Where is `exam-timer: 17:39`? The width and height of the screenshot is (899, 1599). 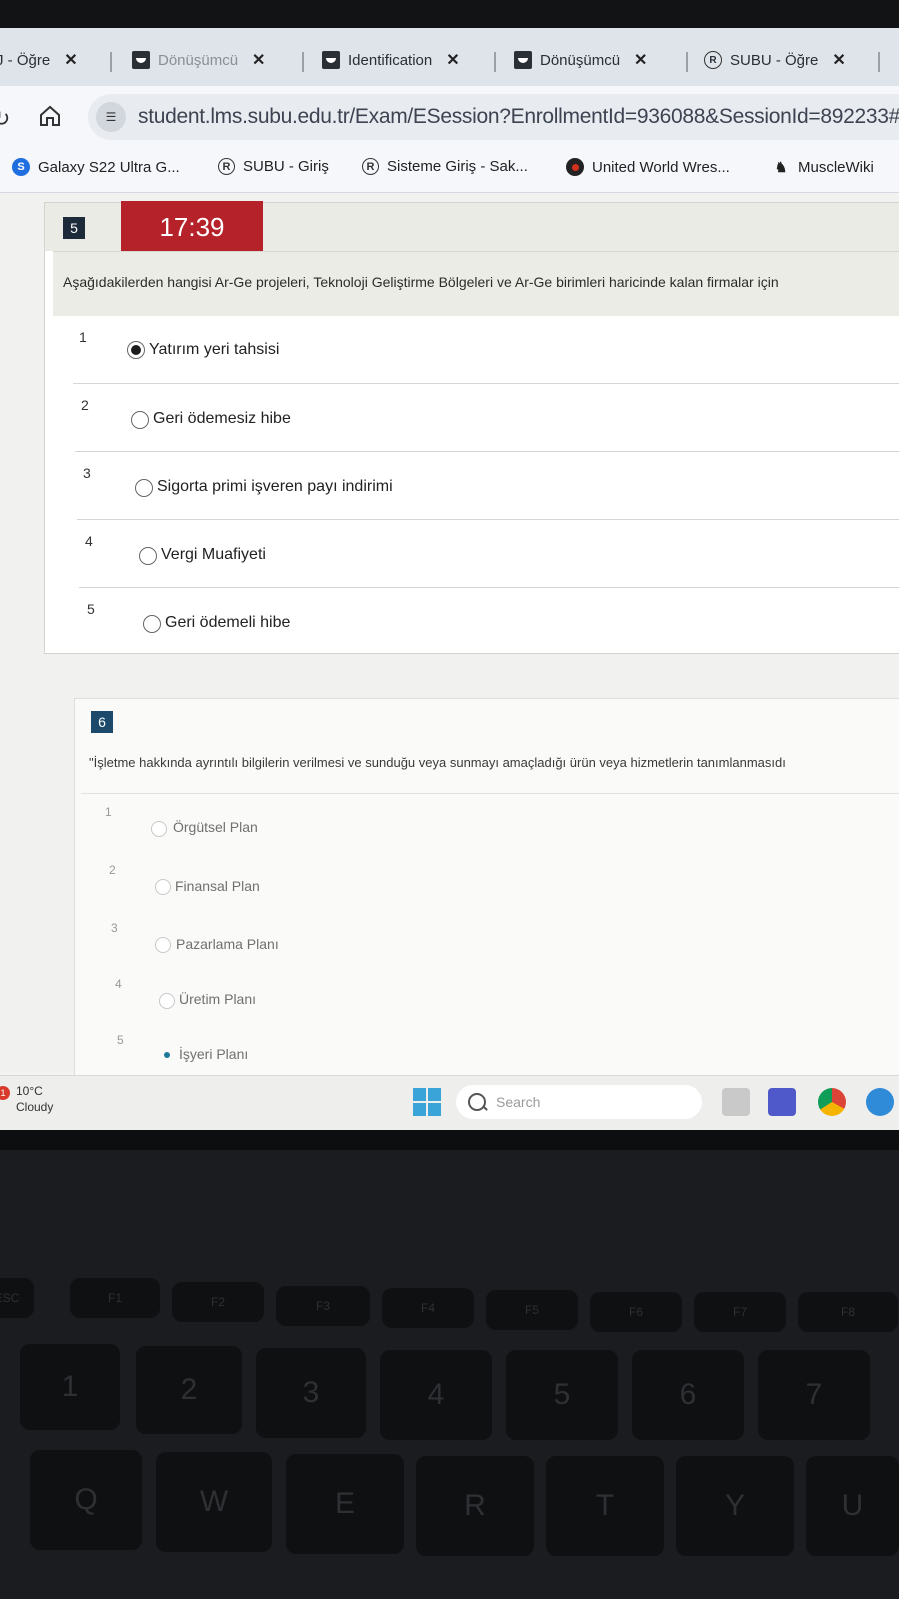 exam-timer: 17:39 is located at coordinates (192, 227).